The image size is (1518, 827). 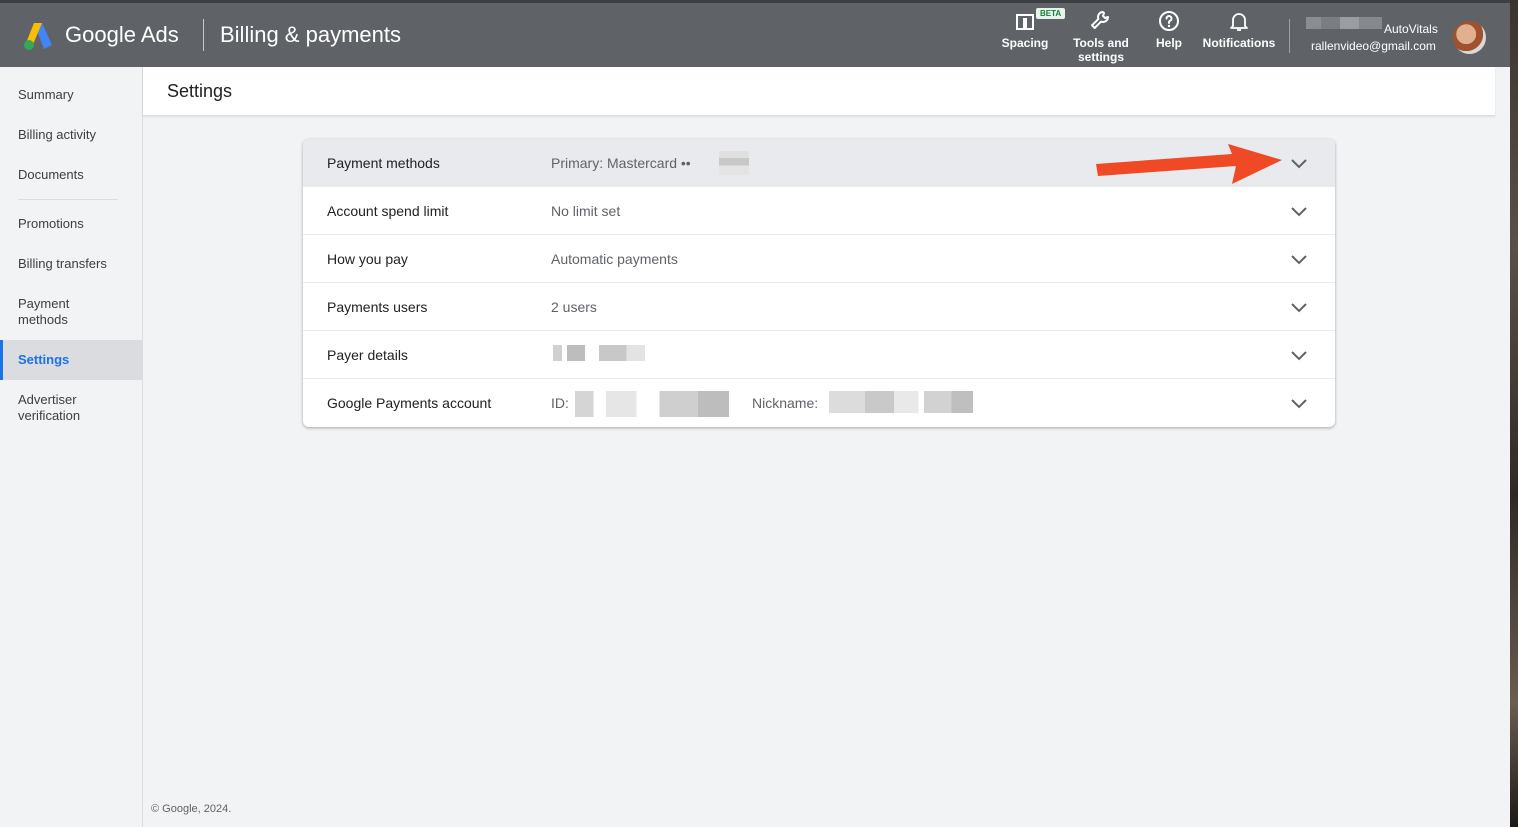 I want to click on notifications-label: Notifications, so click(x=1239, y=43).